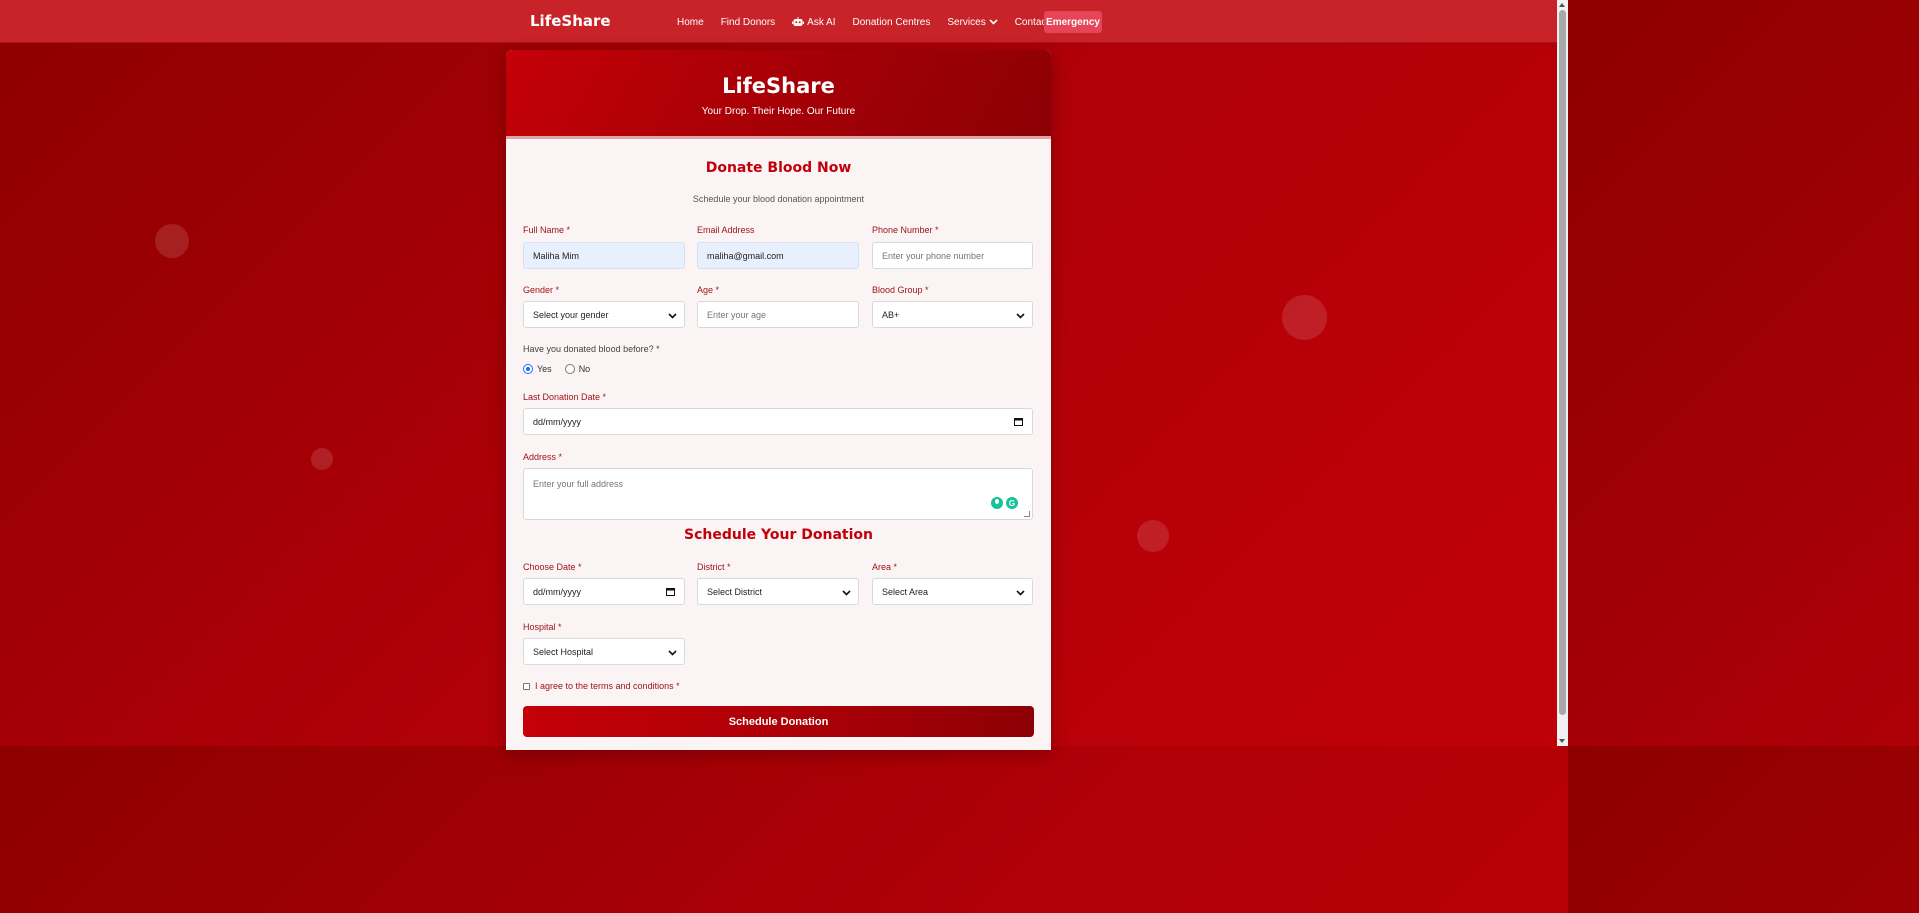 This screenshot has height=913, width=1919. What do you see at coordinates (552, 567) in the screenshot?
I see `choose-date-label: Choose Date *` at bounding box center [552, 567].